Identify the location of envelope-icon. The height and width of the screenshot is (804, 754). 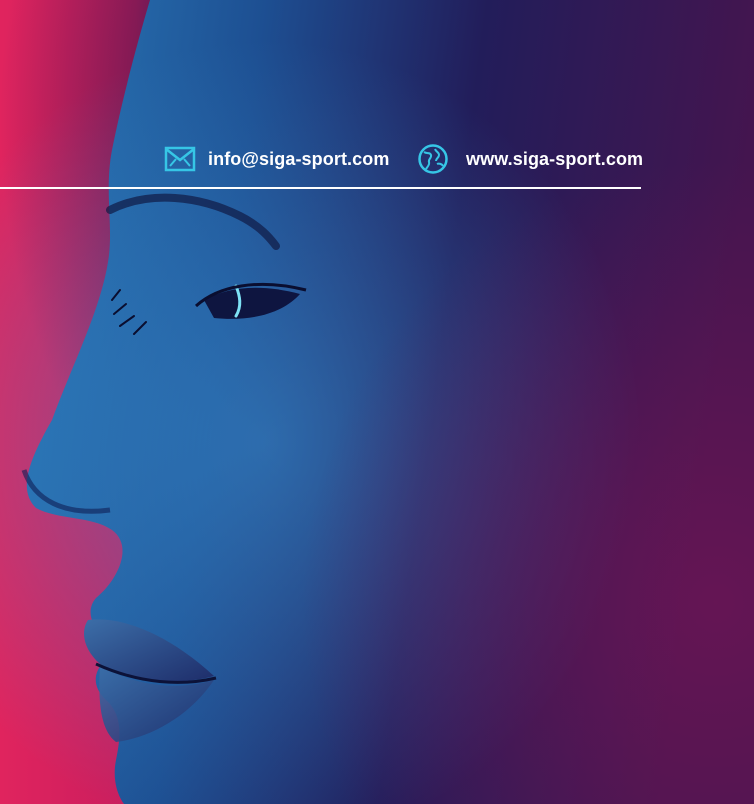
(180, 159).